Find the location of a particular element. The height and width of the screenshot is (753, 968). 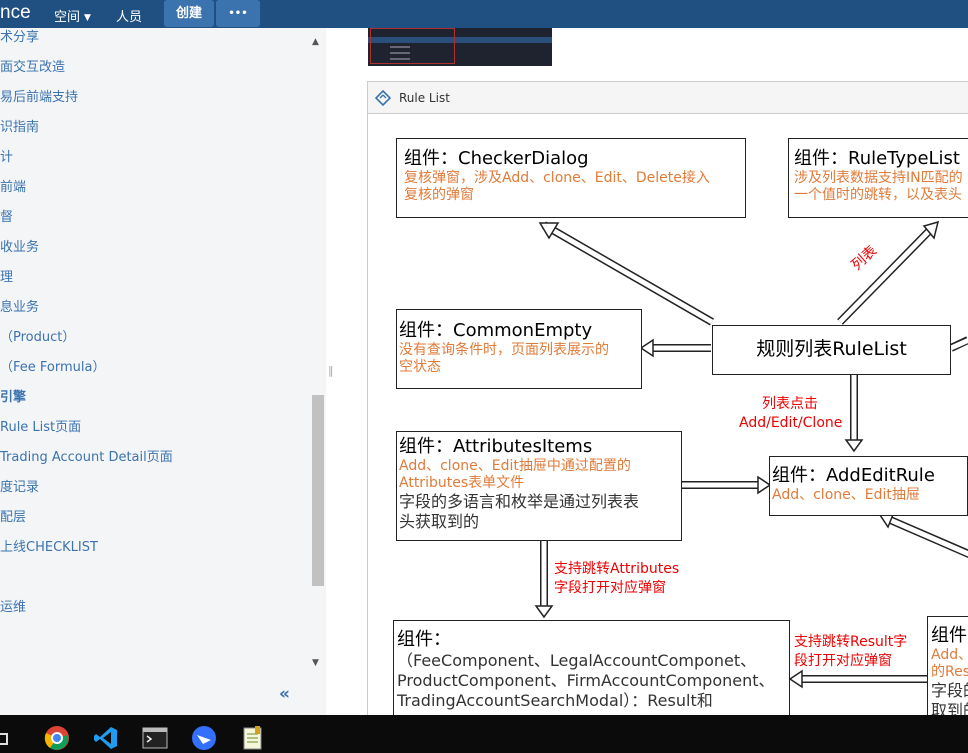

create-button: 创建 is located at coordinates (189, 13).